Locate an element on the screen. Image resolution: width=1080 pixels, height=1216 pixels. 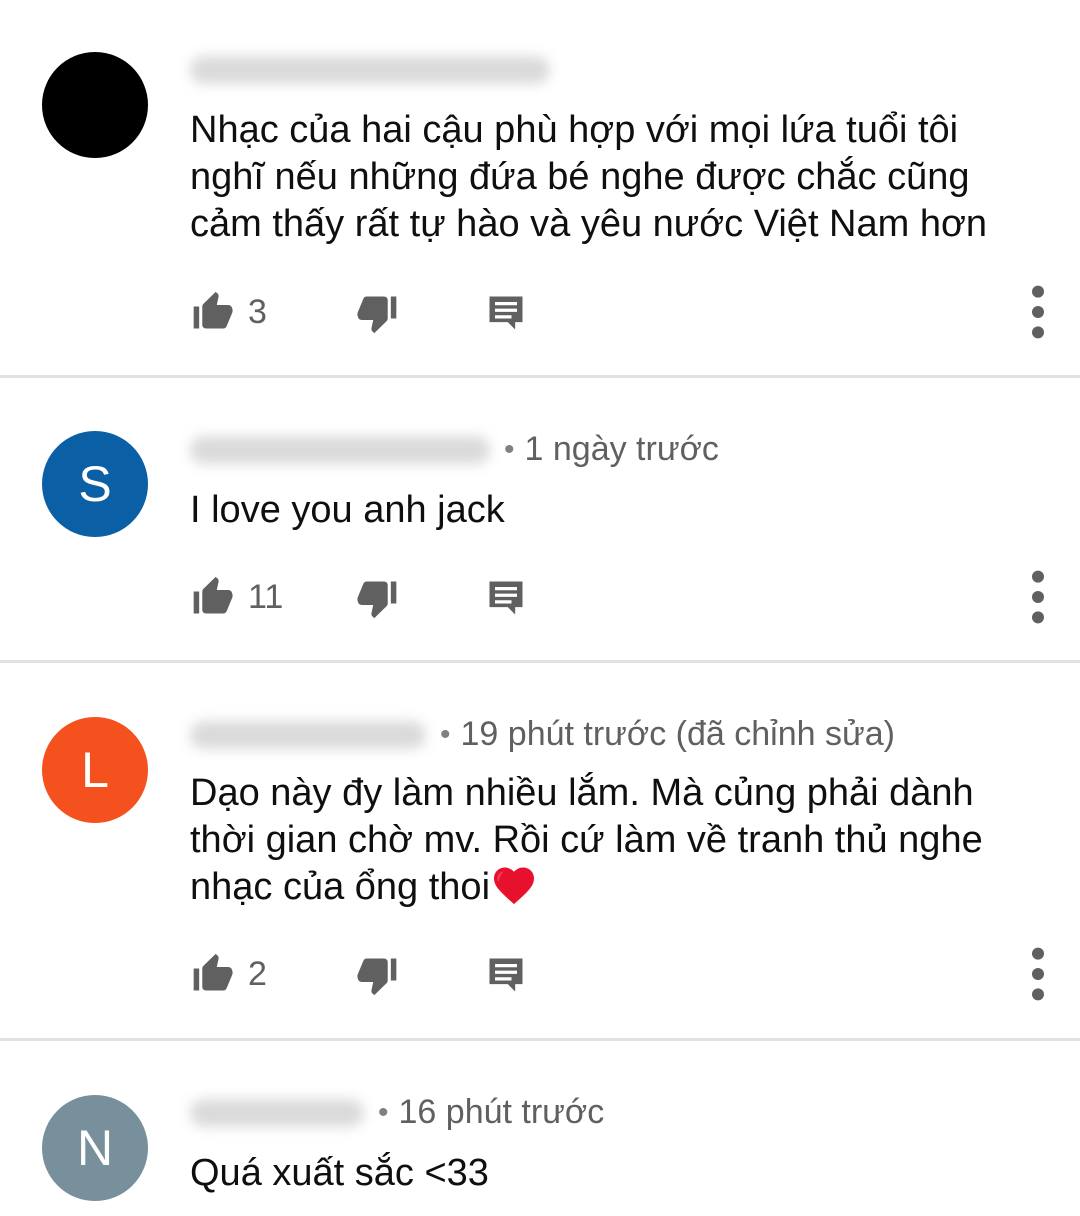
like-count: 2 is located at coordinates (257, 973).